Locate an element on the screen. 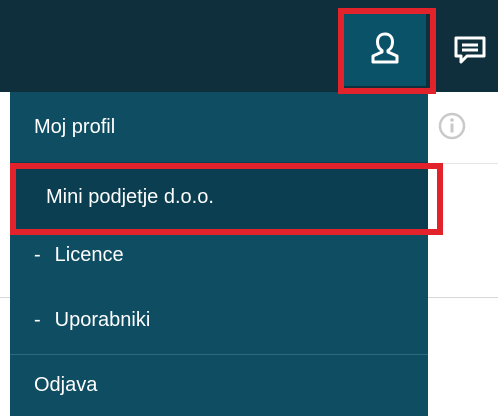  chat-bubble-icon is located at coordinates (470, 52).